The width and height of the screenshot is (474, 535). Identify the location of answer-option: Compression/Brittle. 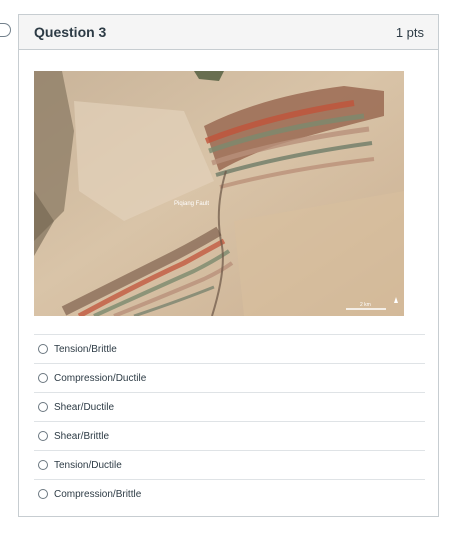
(229, 493).